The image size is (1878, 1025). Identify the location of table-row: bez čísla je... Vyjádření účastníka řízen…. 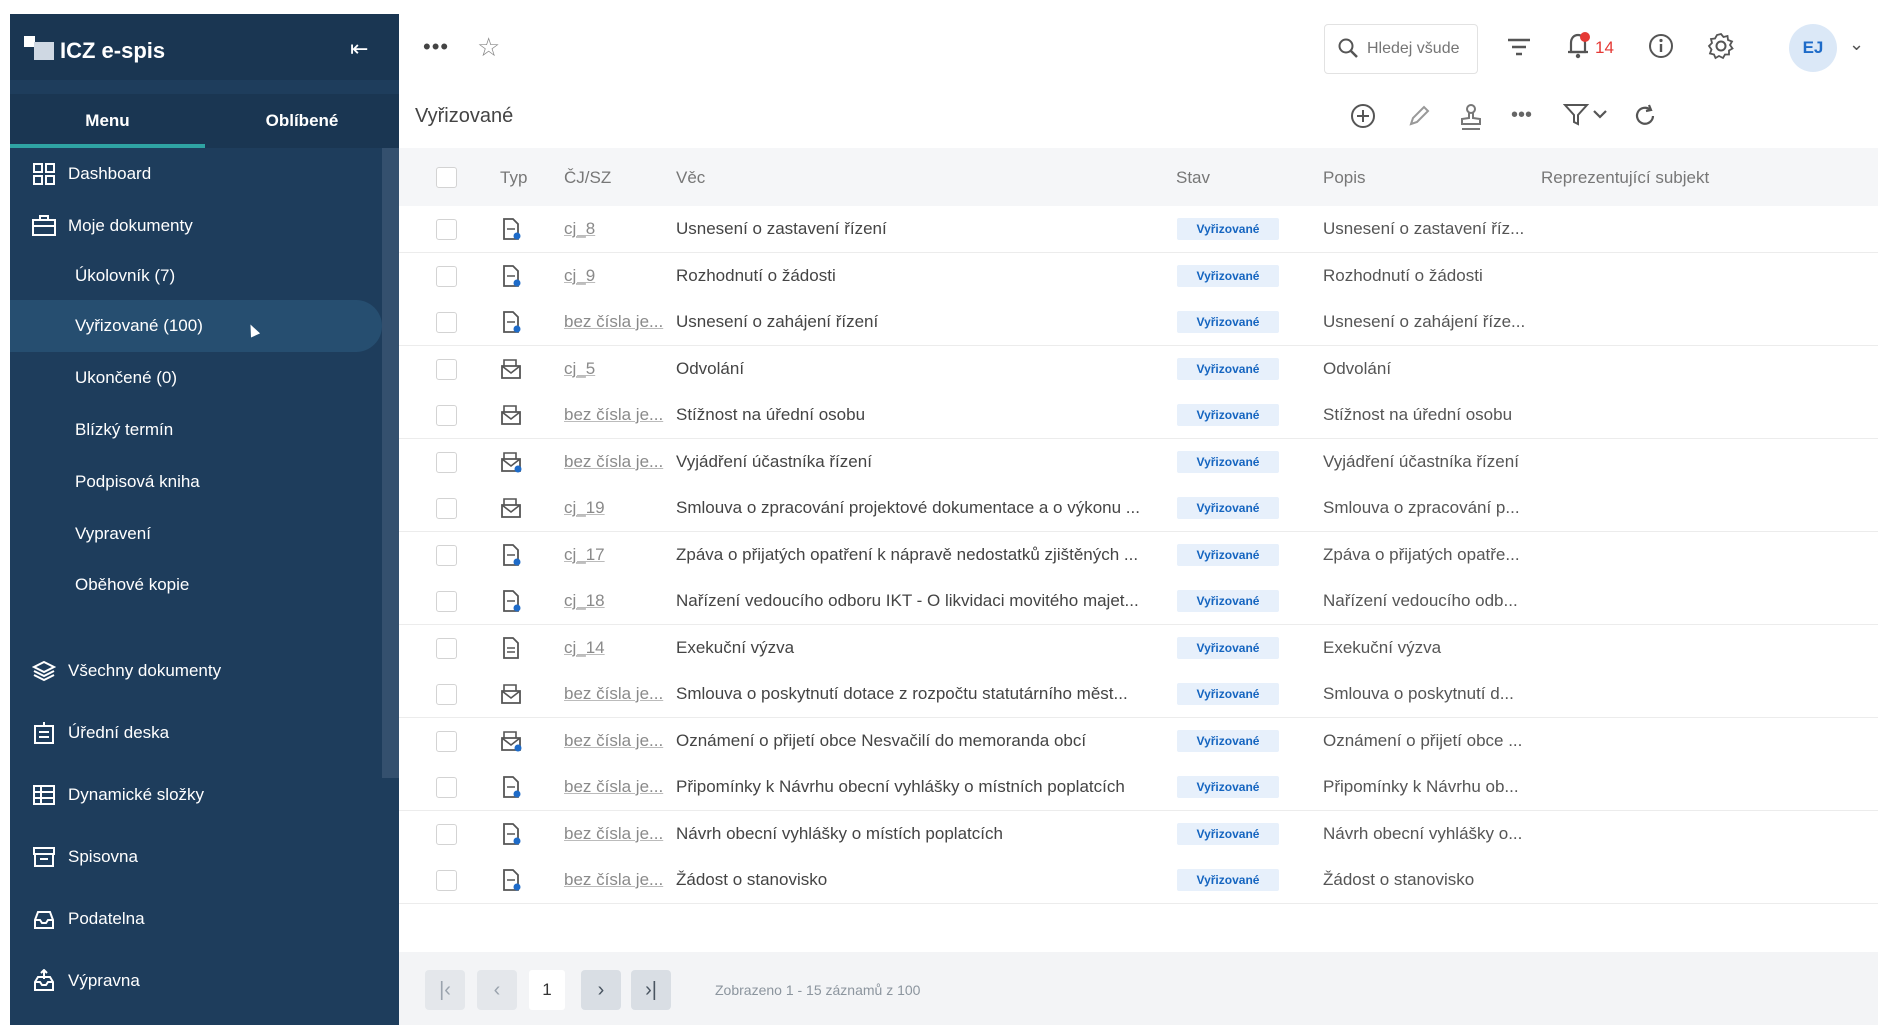
(1138, 462).